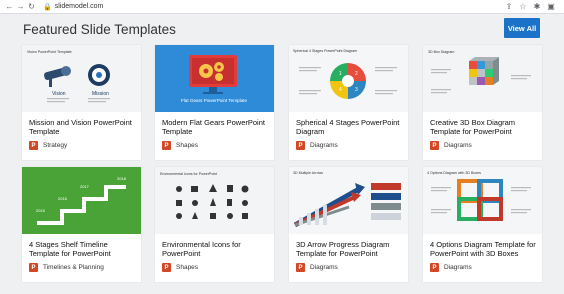 The image size is (564, 294). Describe the element at coordinates (340, 90) in the screenshot. I see `stage-label: 4` at that location.